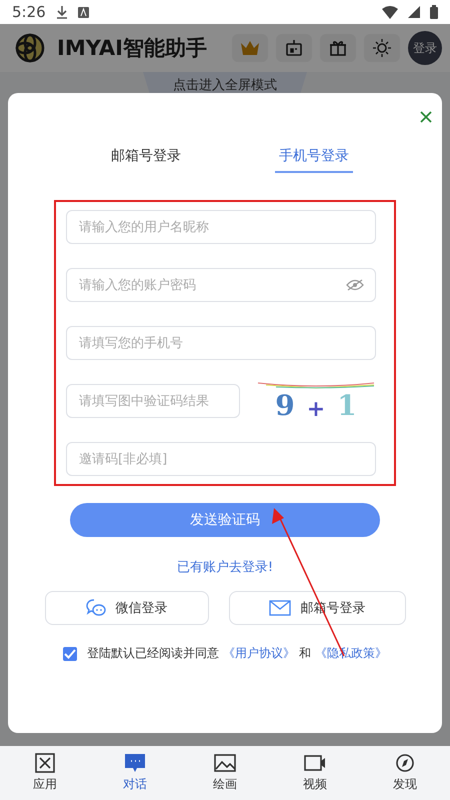 The width and height of the screenshot is (450, 800). What do you see at coordinates (405, 763) in the screenshot?
I see `discover-icon` at bounding box center [405, 763].